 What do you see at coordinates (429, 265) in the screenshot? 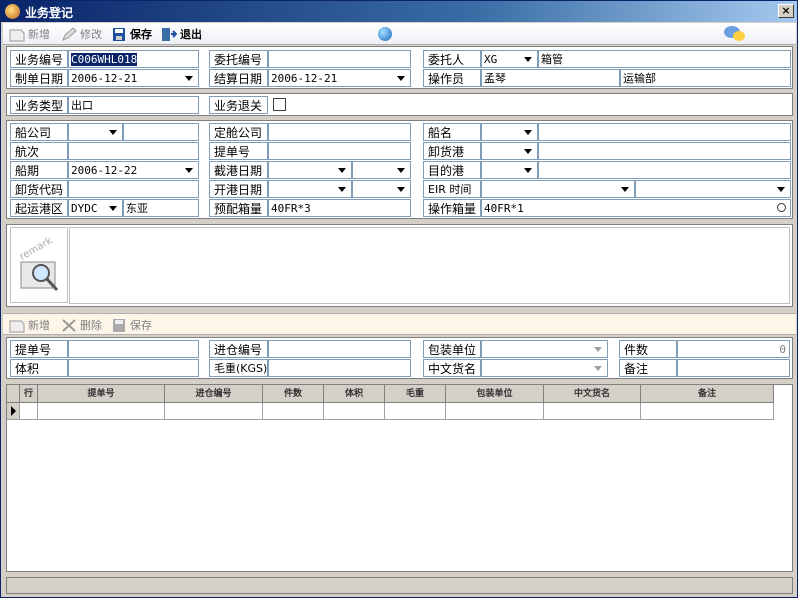
I see `remark-textarea` at bounding box center [429, 265].